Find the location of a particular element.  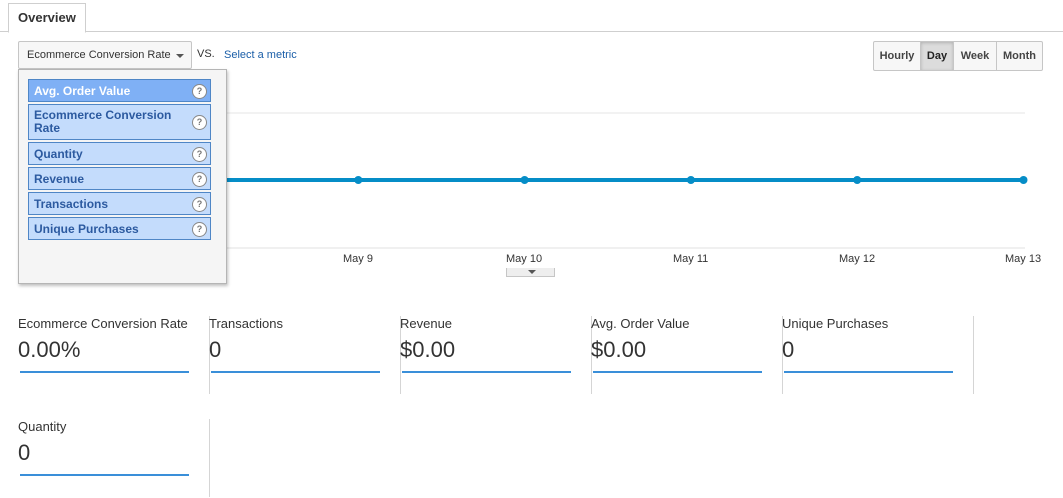

tab-bar: Overview is located at coordinates (531, 16).